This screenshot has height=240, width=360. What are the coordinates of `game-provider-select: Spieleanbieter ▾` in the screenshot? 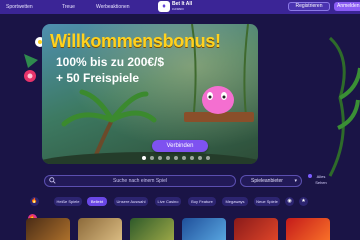 It's located at (271, 181).